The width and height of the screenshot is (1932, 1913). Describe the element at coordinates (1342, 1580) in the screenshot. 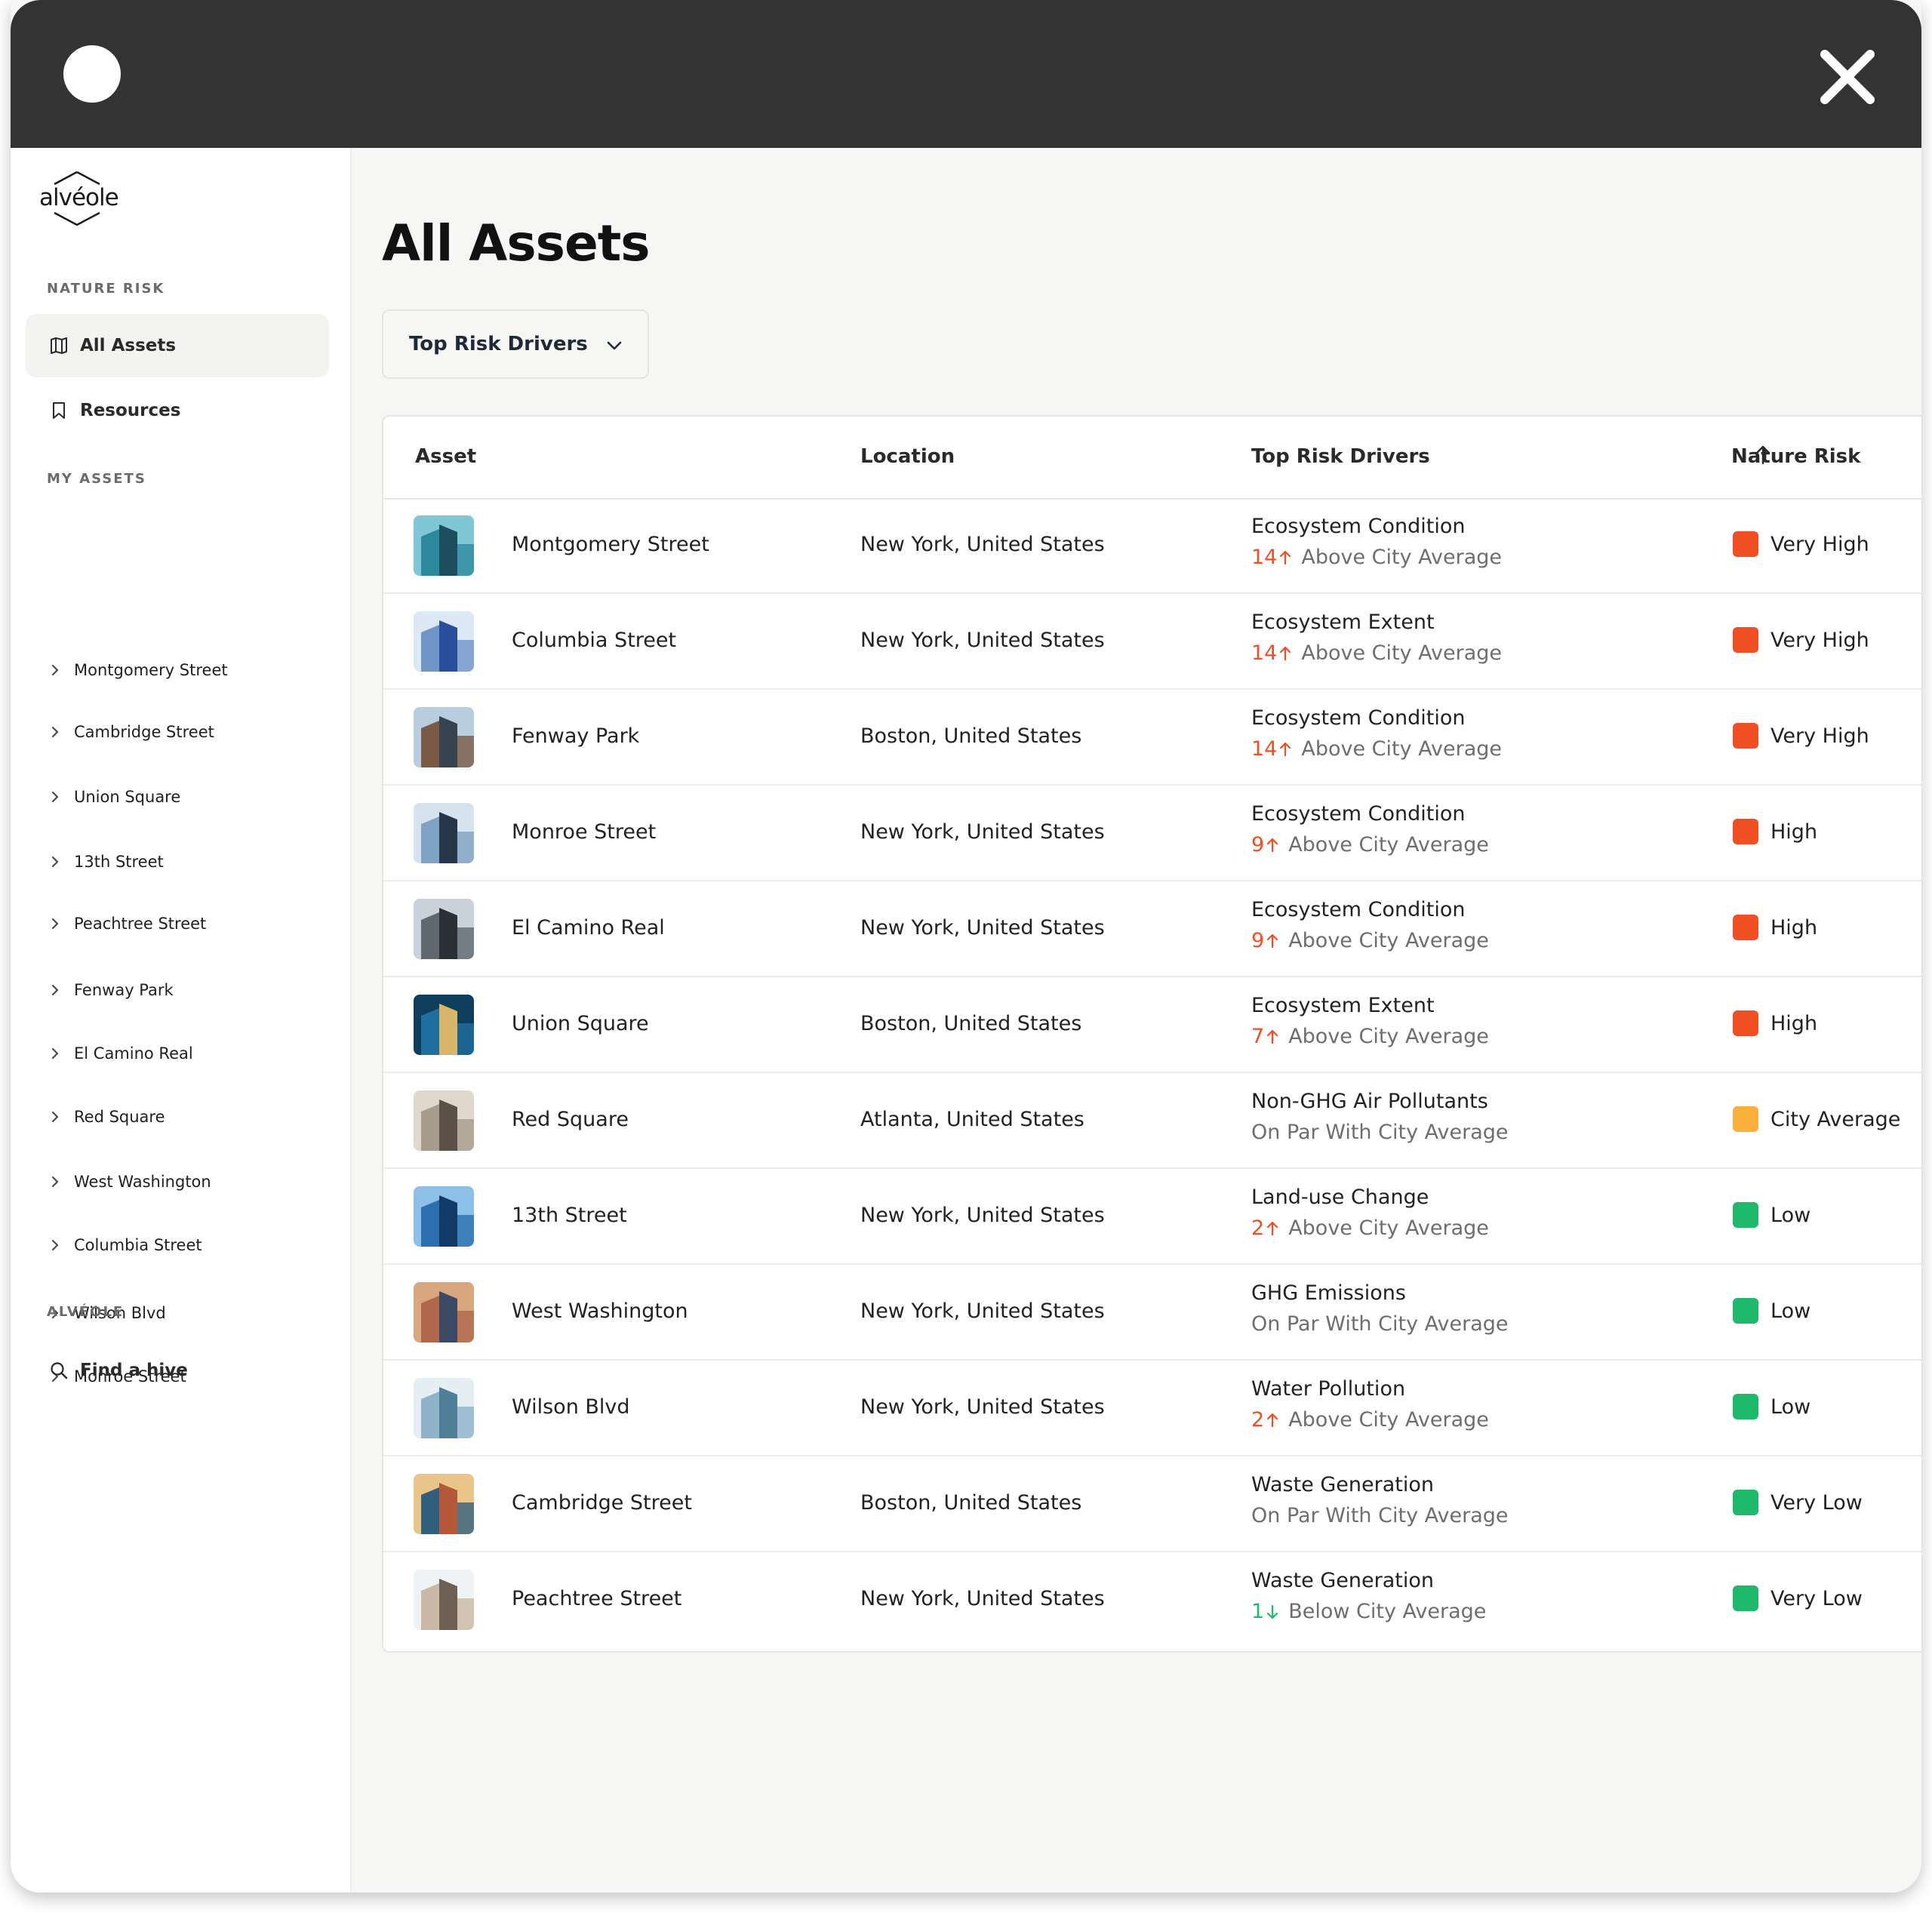

I see `risk-driver-name: Waste Generation` at that location.